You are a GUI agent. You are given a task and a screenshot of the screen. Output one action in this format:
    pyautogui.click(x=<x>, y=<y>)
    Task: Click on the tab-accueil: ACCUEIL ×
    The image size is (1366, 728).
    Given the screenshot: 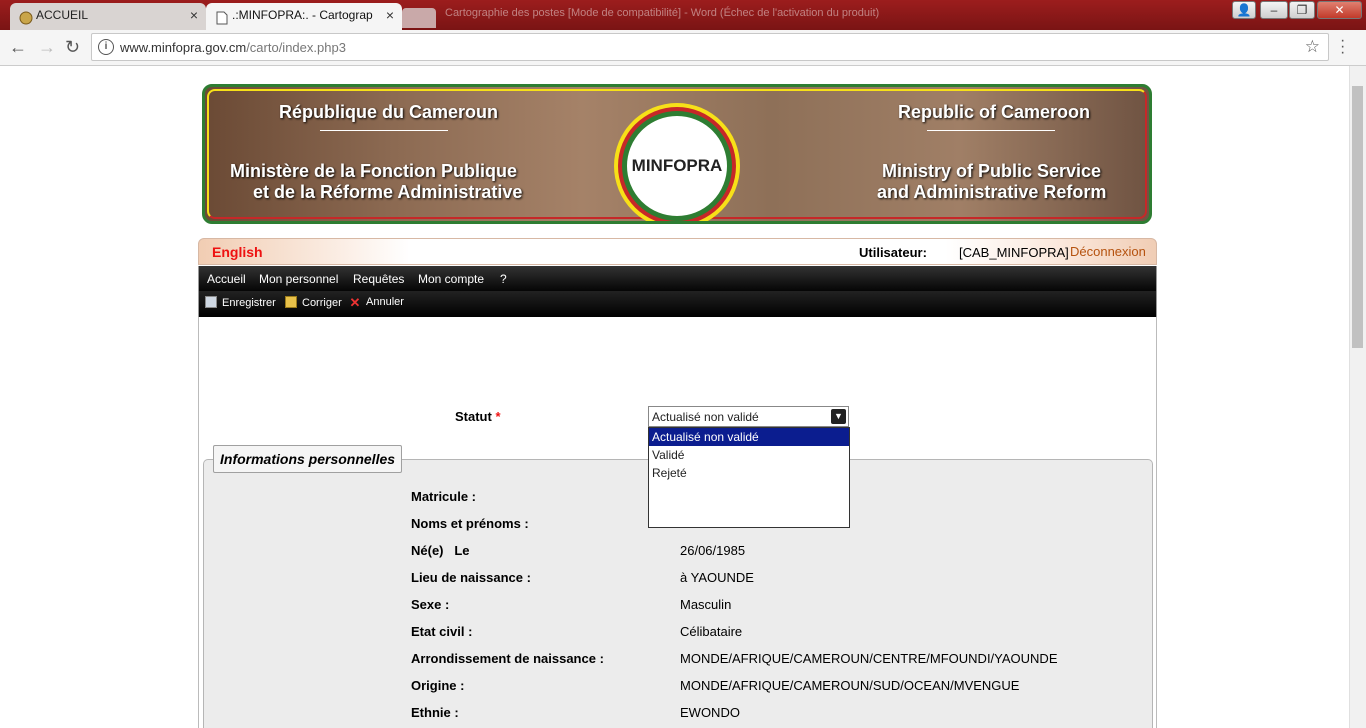 What is the action you would take?
    pyautogui.click(x=108, y=16)
    